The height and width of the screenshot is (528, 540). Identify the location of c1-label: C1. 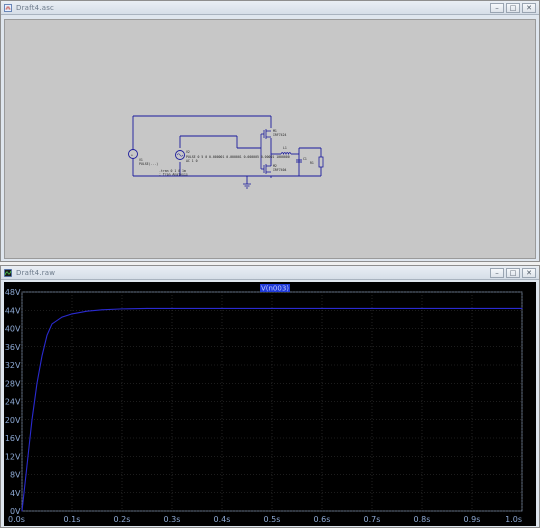
(305, 159).